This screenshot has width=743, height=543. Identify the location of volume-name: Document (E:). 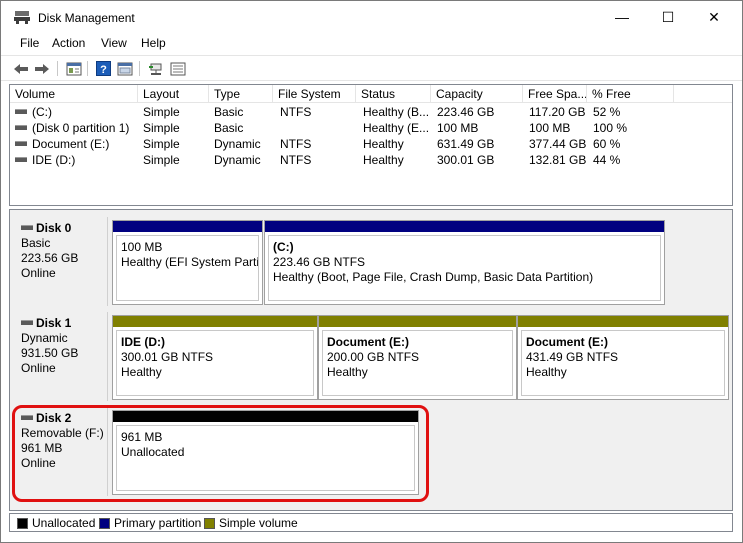
(71, 144).